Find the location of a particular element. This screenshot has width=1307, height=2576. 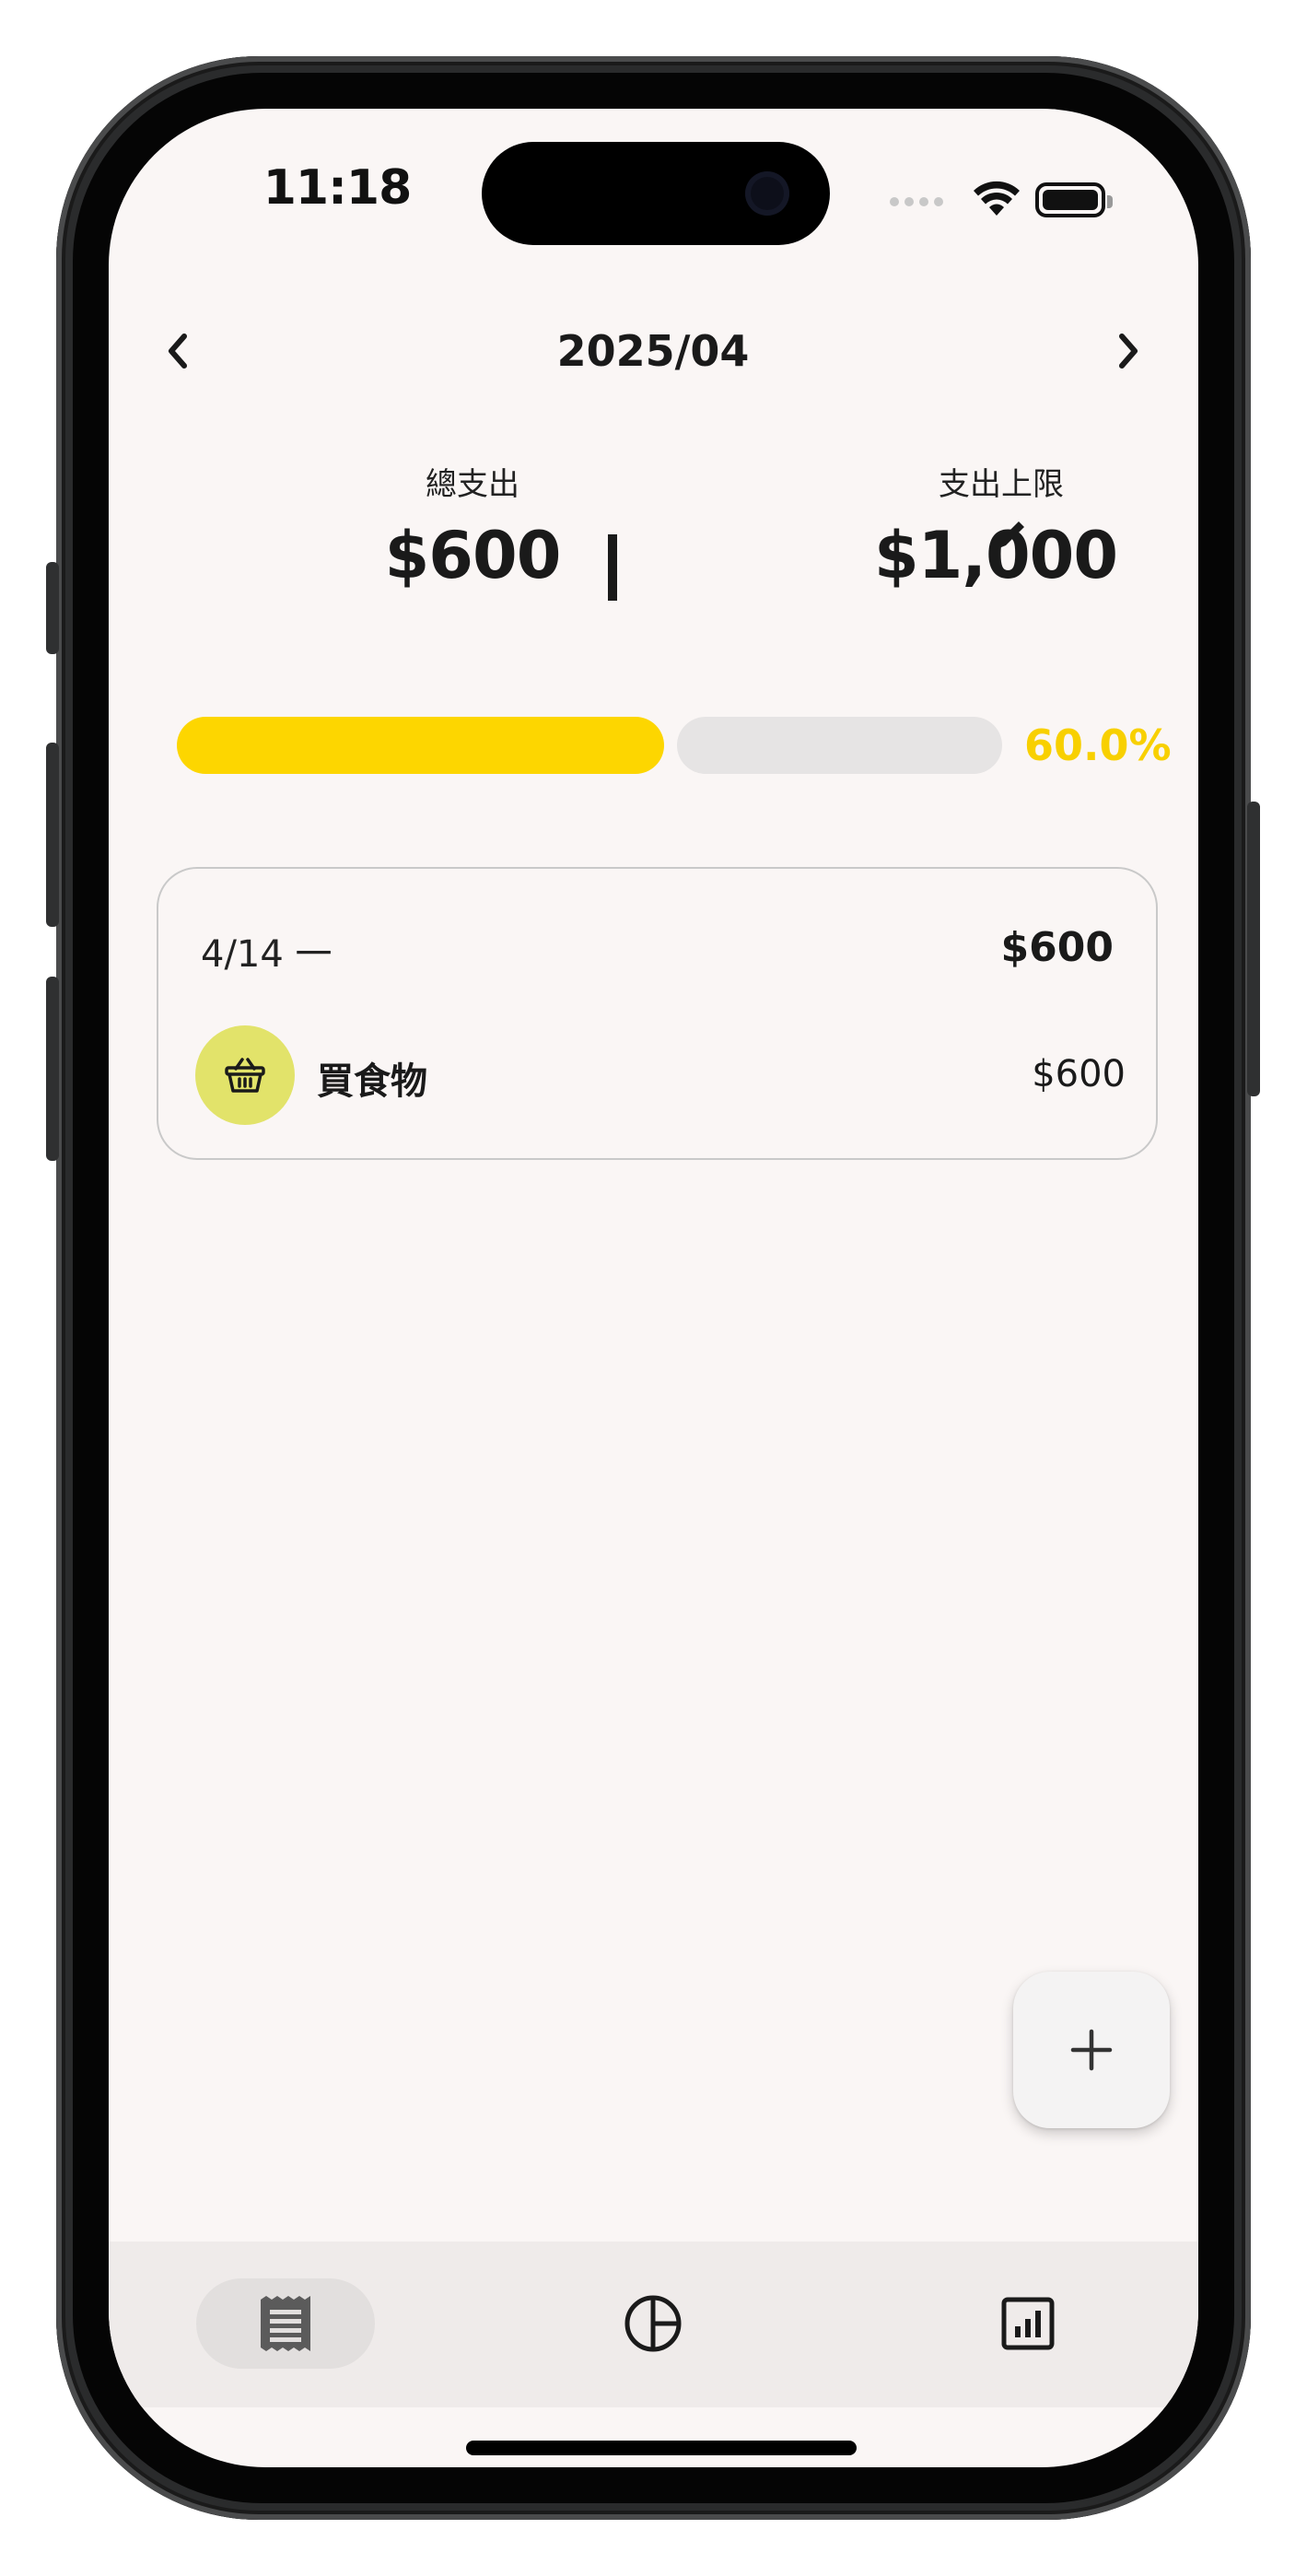

plus-icon is located at coordinates (1091, 2050).